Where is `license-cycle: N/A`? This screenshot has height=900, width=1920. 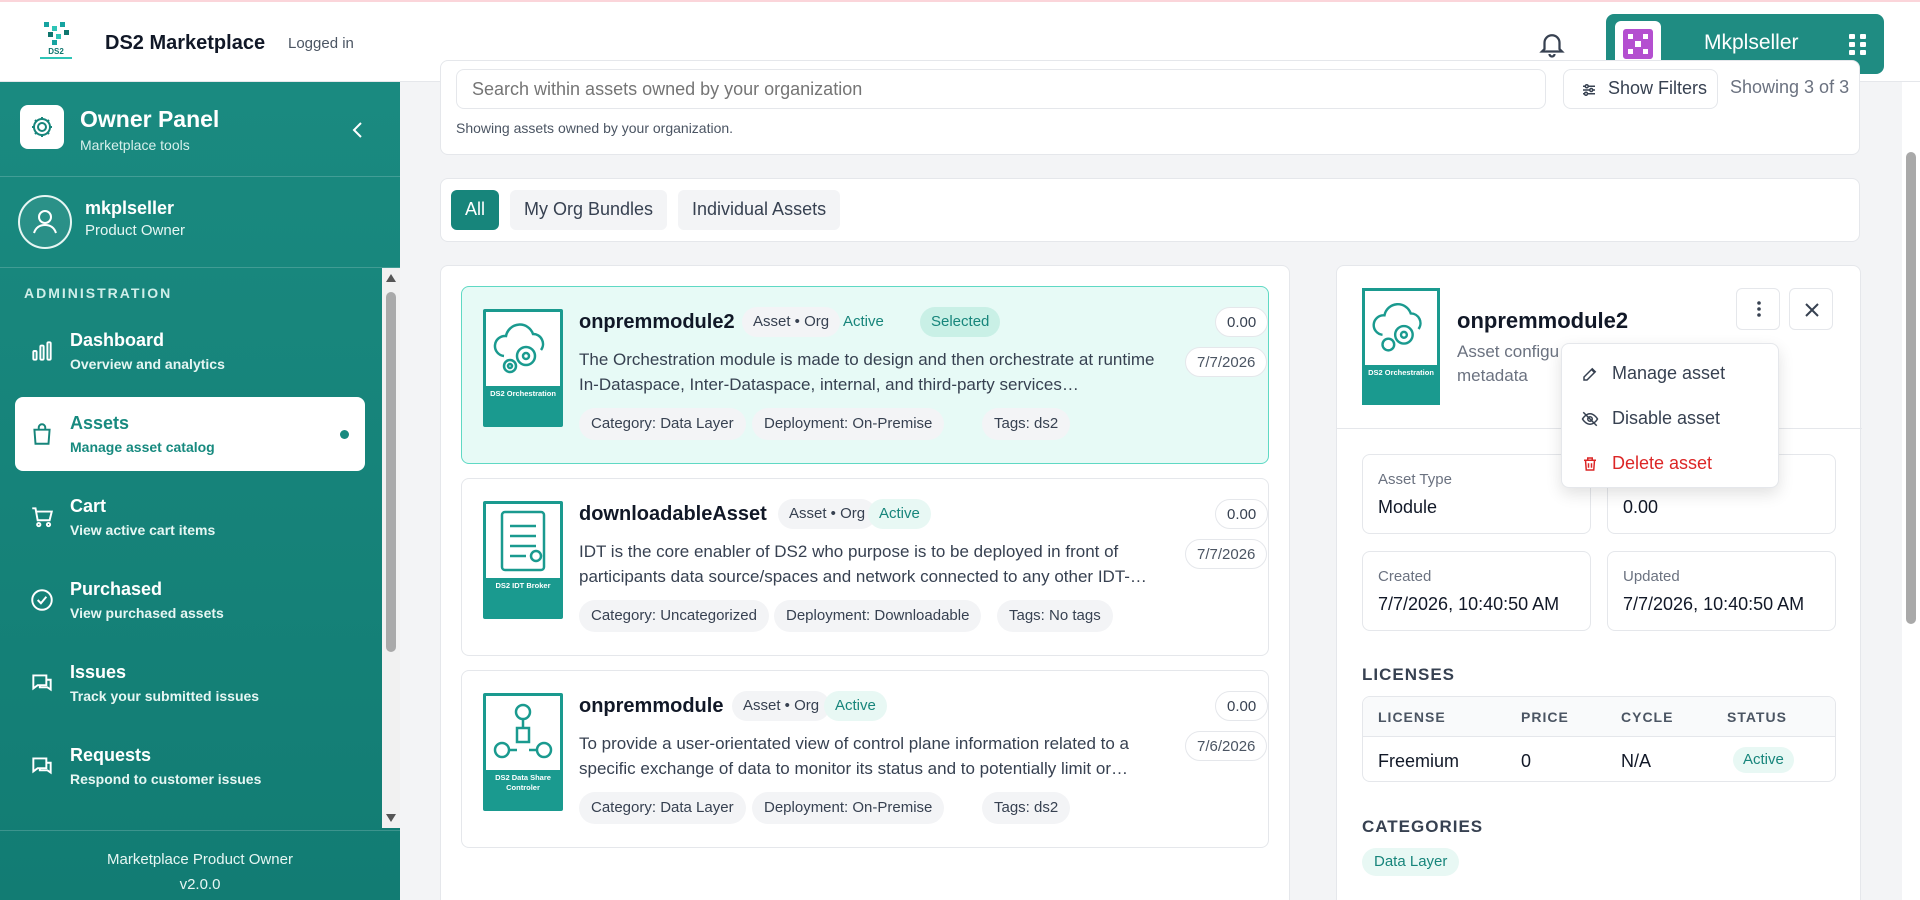
license-cycle: N/A is located at coordinates (1636, 761).